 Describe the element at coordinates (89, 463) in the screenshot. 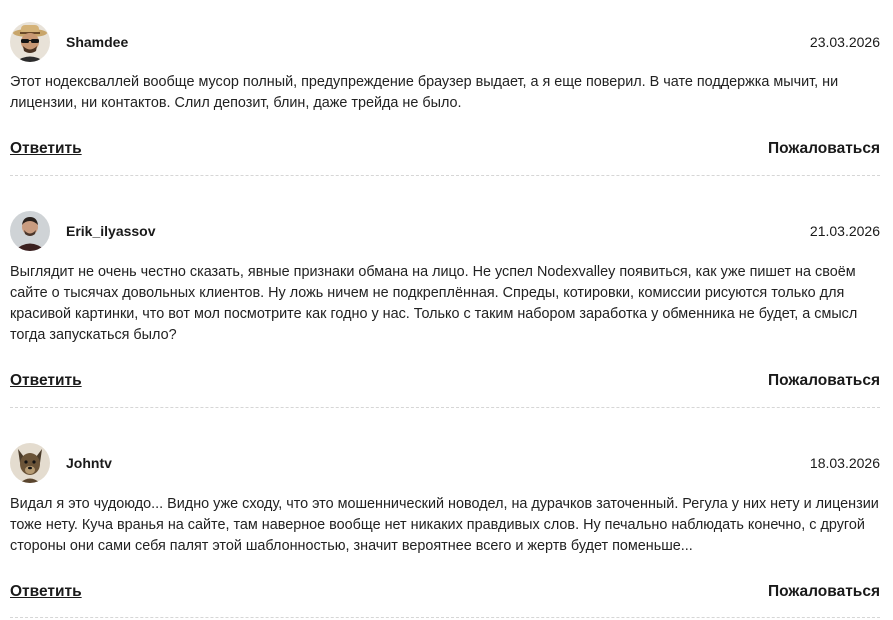

I see `comment-author: Johntv` at that location.